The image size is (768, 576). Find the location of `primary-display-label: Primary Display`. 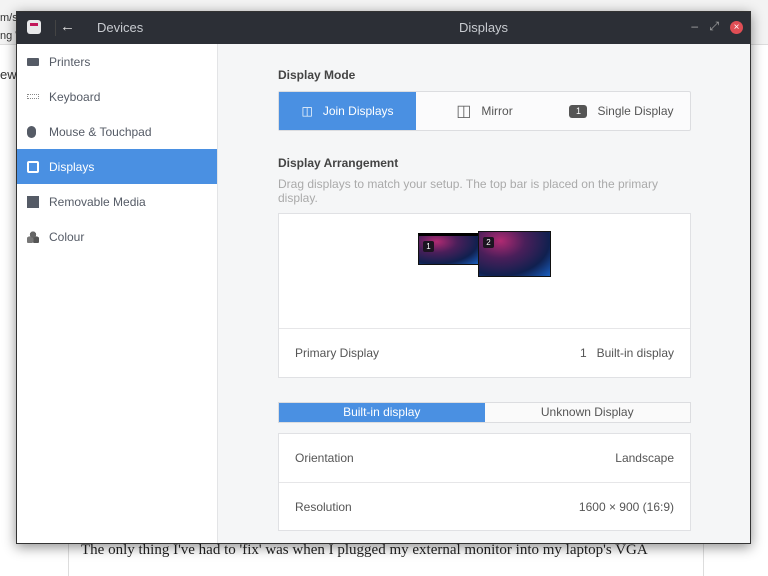

primary-display-label: Primary Display is located at coordinates (337, 353).